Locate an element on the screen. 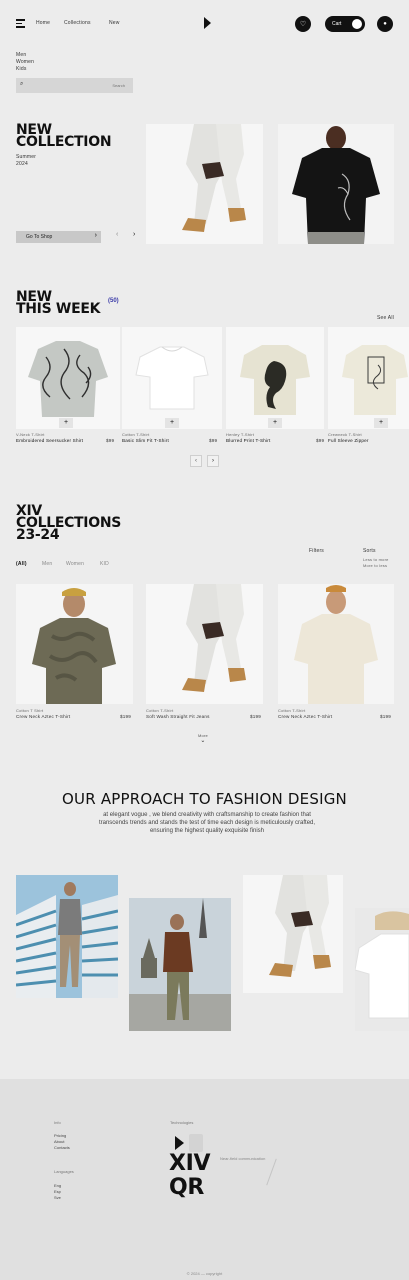  hero-image-black-tshirt is located at coordinates (336, 184).